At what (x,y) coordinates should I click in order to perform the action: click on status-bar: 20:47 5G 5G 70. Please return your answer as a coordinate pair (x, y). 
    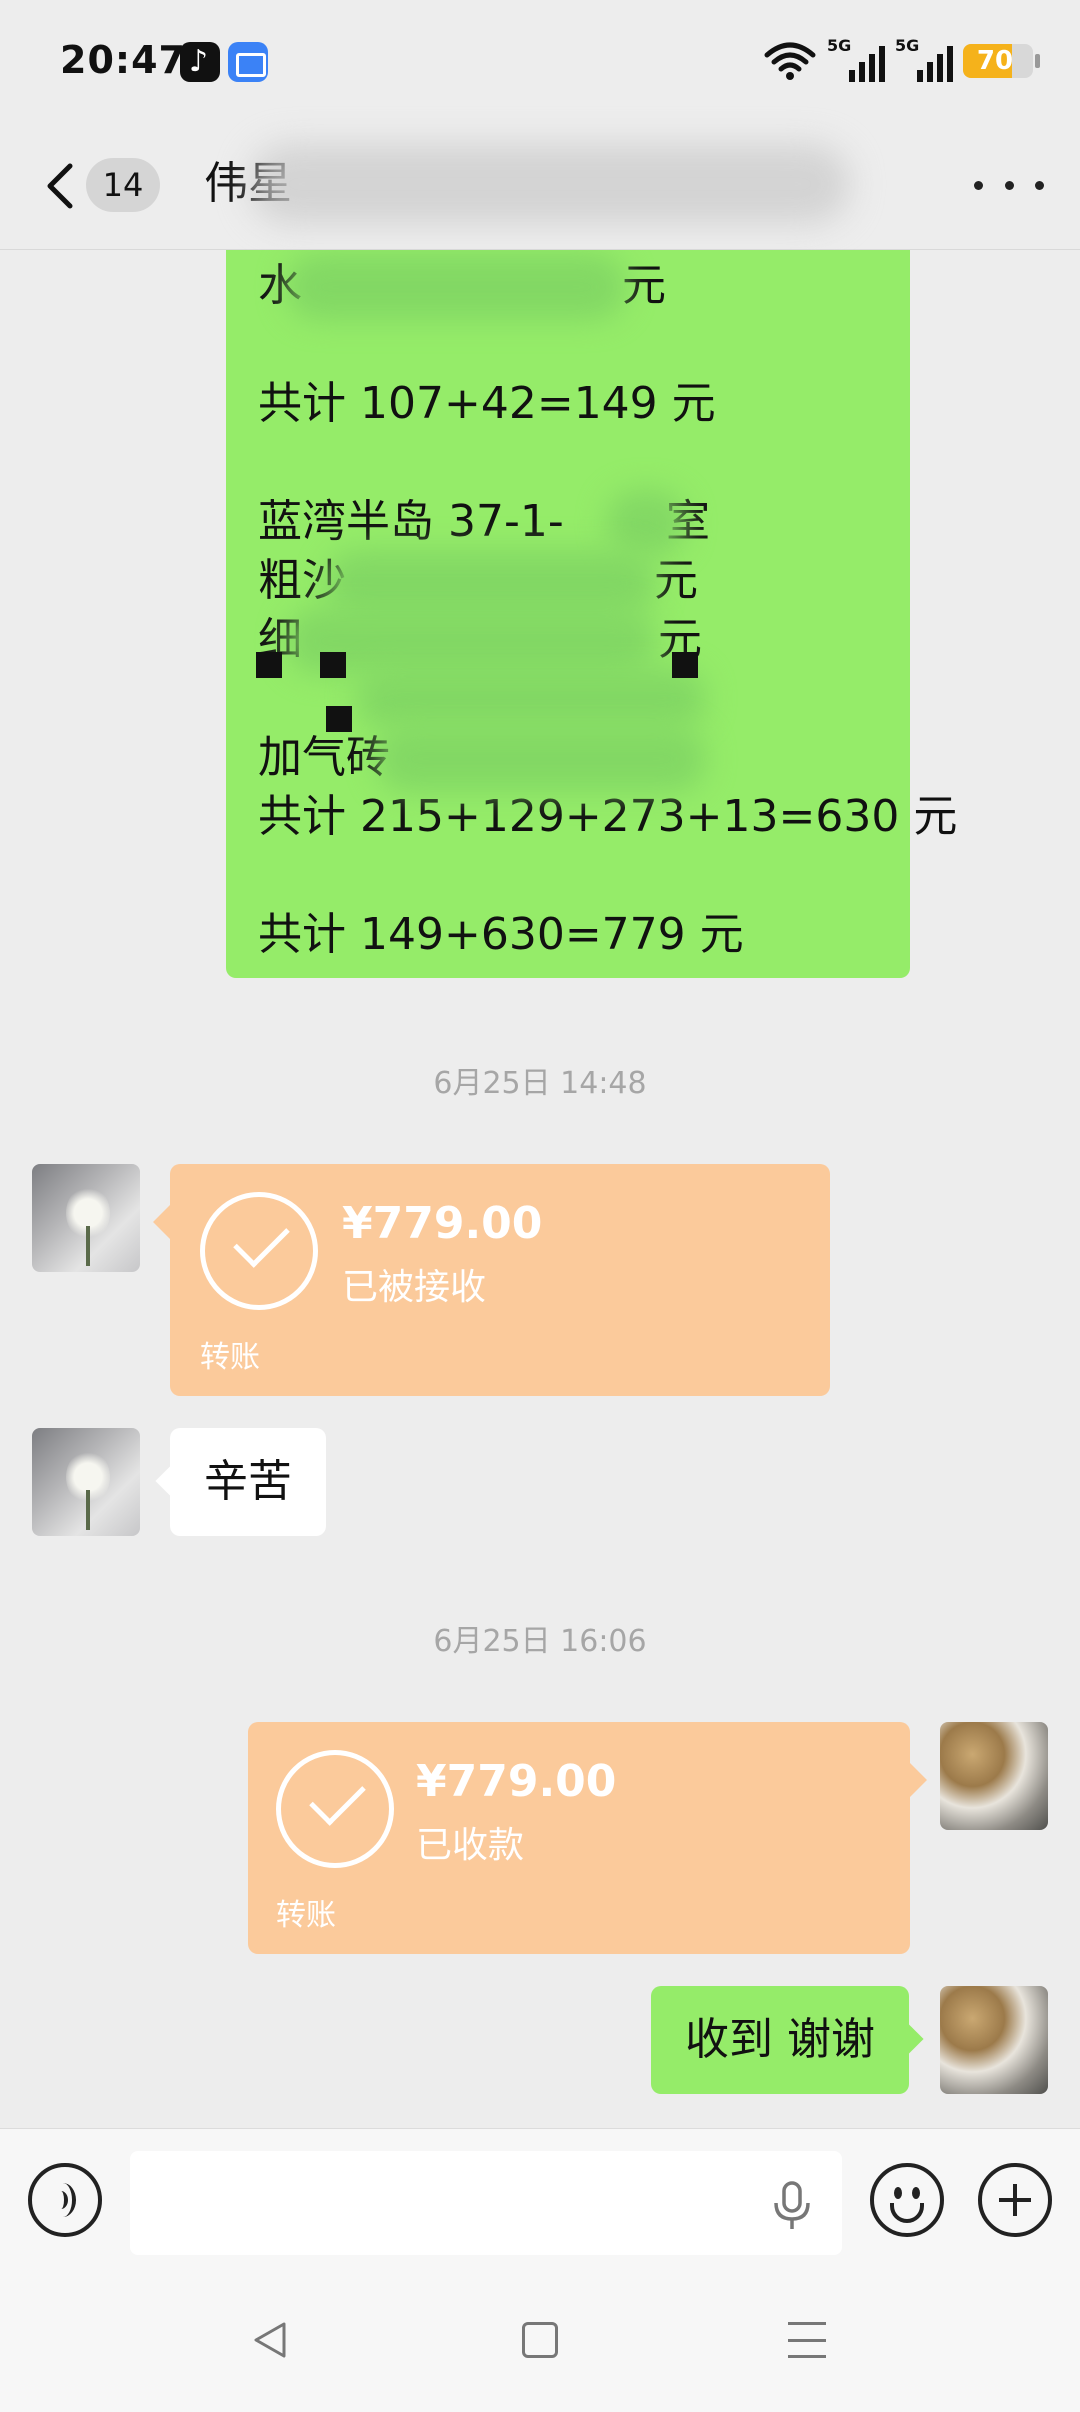
    Looking at the image, I should click on (540, 60).